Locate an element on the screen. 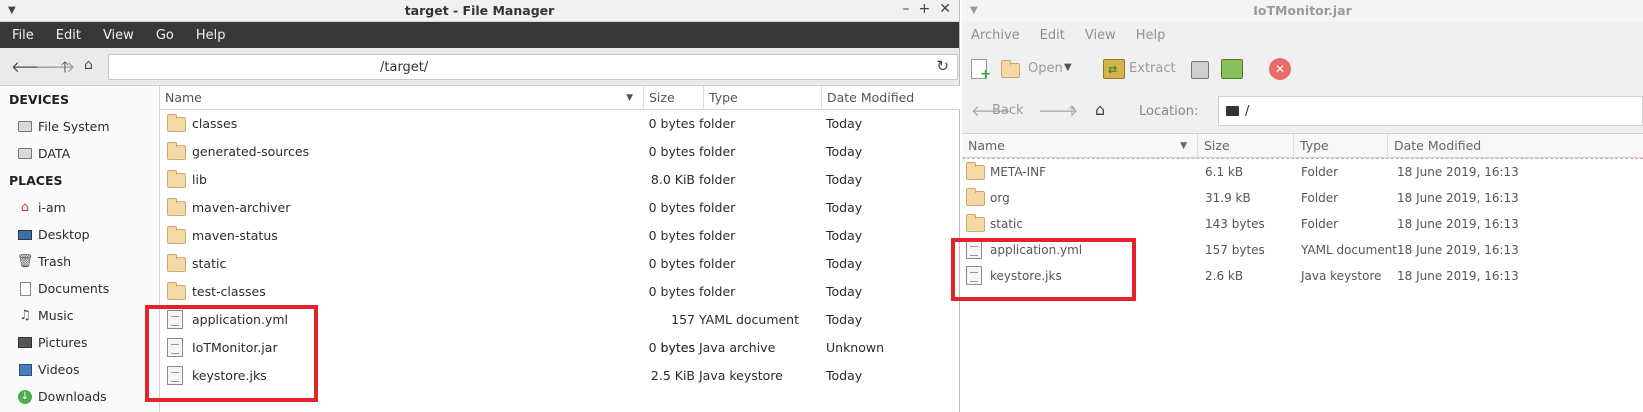 Image resolution: width=1643 pixels, height=412 pixels. sidebar-item-home: ⌂ i-am is located at coordinates (79, 207).